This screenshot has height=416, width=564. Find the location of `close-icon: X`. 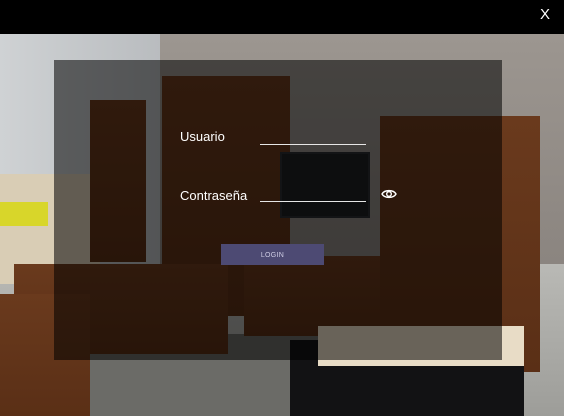

close-icon: X is located at coordinates (545, 15).